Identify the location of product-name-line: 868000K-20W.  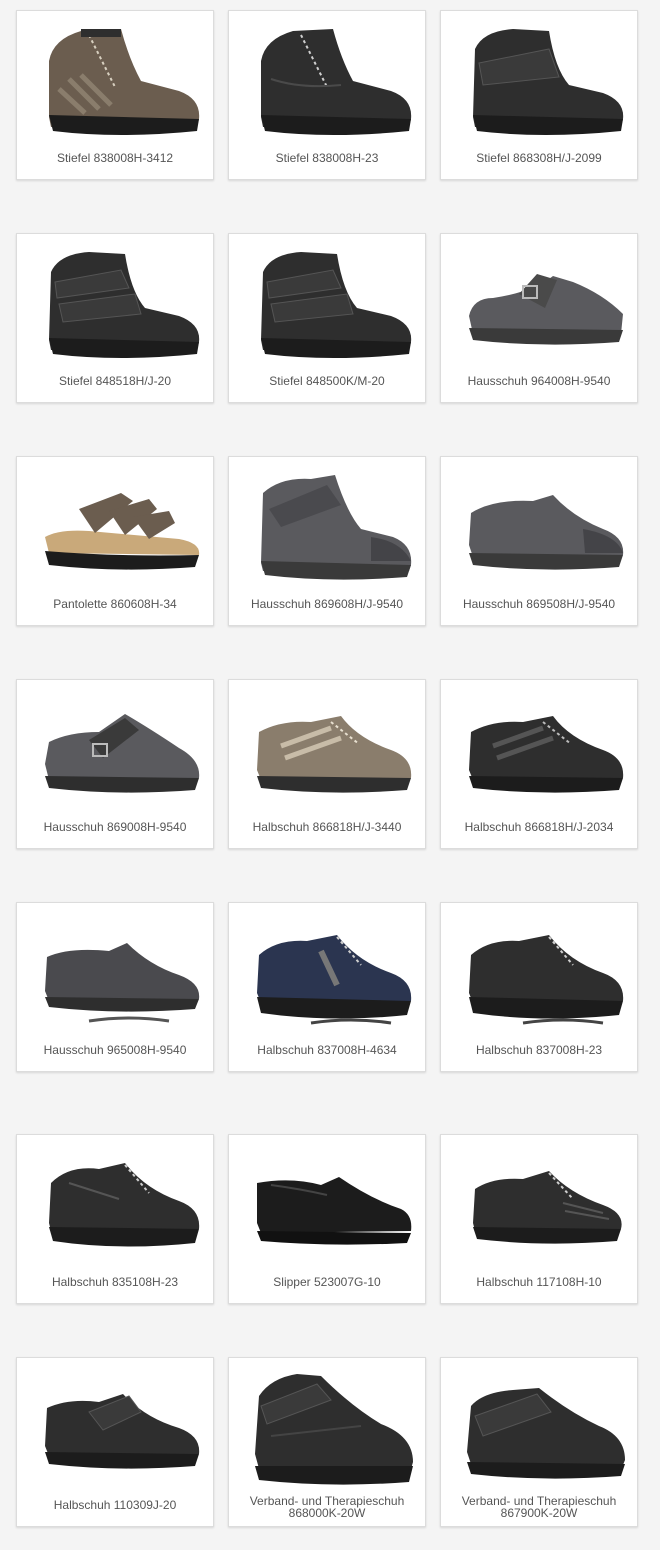
(327, 1513).